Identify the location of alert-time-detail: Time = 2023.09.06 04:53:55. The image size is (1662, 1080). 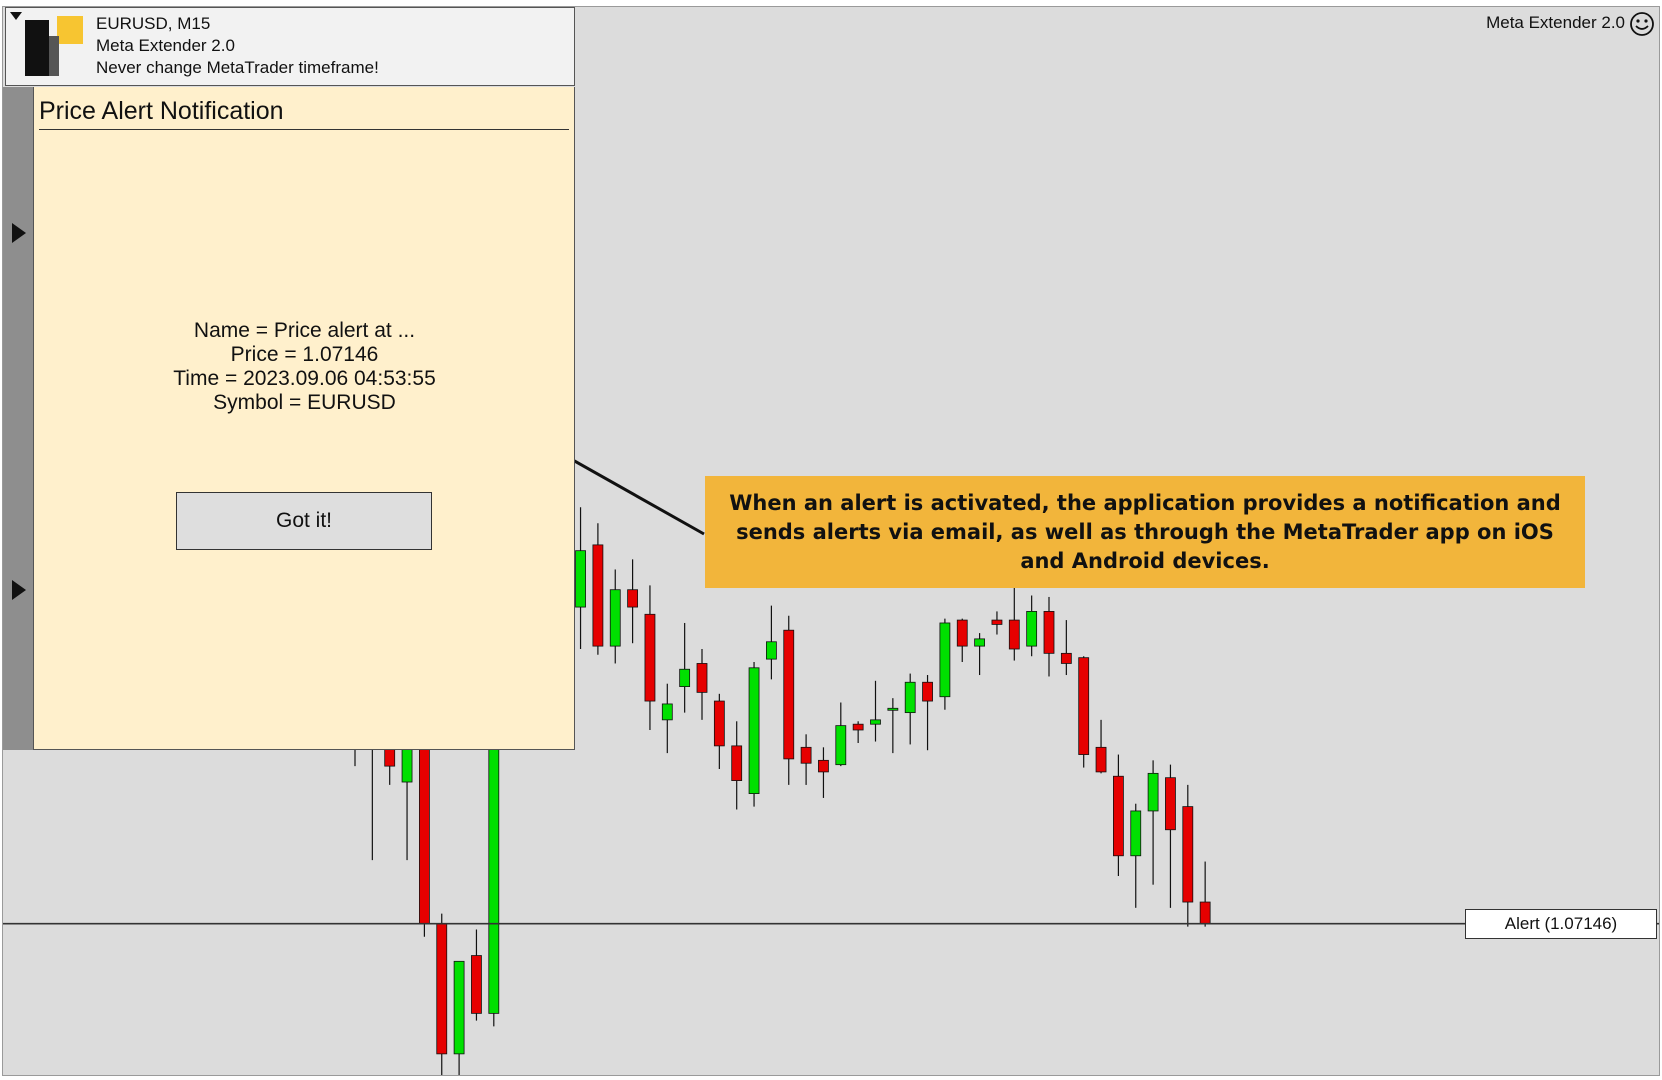
(304, 378).